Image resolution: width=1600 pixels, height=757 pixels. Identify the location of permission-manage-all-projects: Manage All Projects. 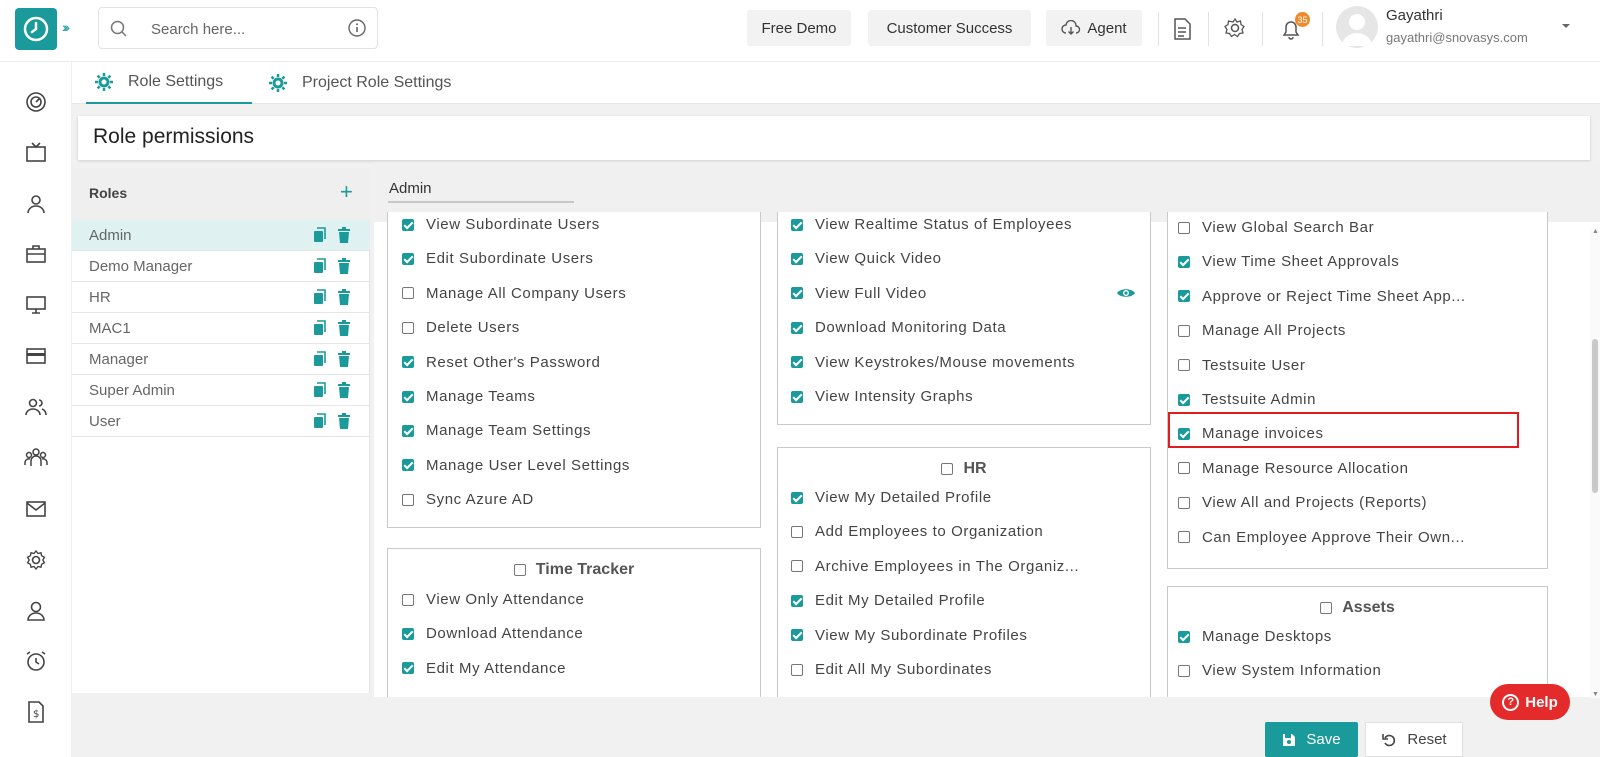
(1262, 330).